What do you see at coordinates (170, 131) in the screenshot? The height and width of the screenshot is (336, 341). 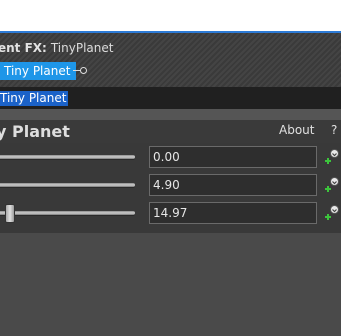 I see `panel-header: y Planet About ?` at bounding box center [170, 131].